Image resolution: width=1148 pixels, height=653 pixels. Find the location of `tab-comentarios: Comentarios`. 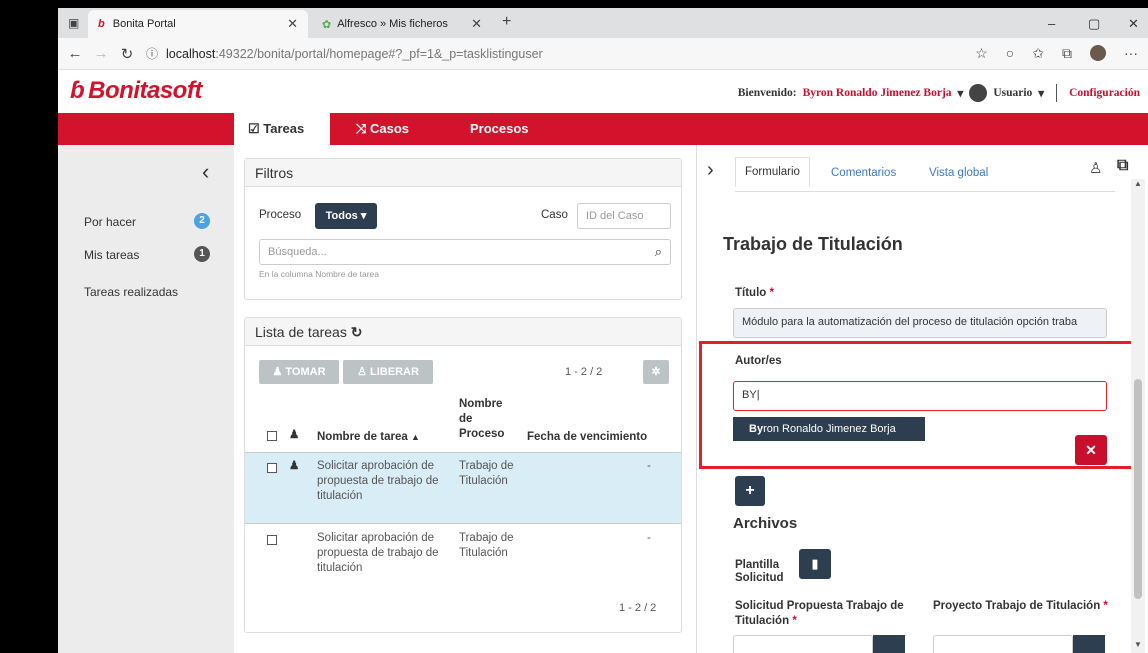

tab-comentarios: Comentarios is located at coordinates (863, 173).